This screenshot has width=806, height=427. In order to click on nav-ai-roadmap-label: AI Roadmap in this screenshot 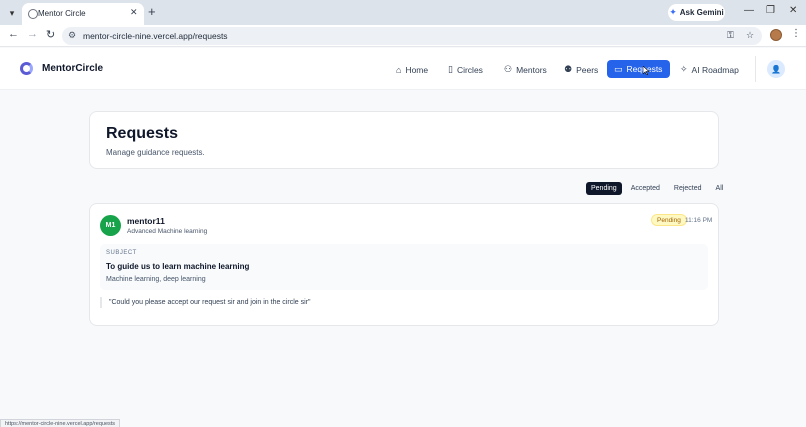, I will do `click(715, 69)`.